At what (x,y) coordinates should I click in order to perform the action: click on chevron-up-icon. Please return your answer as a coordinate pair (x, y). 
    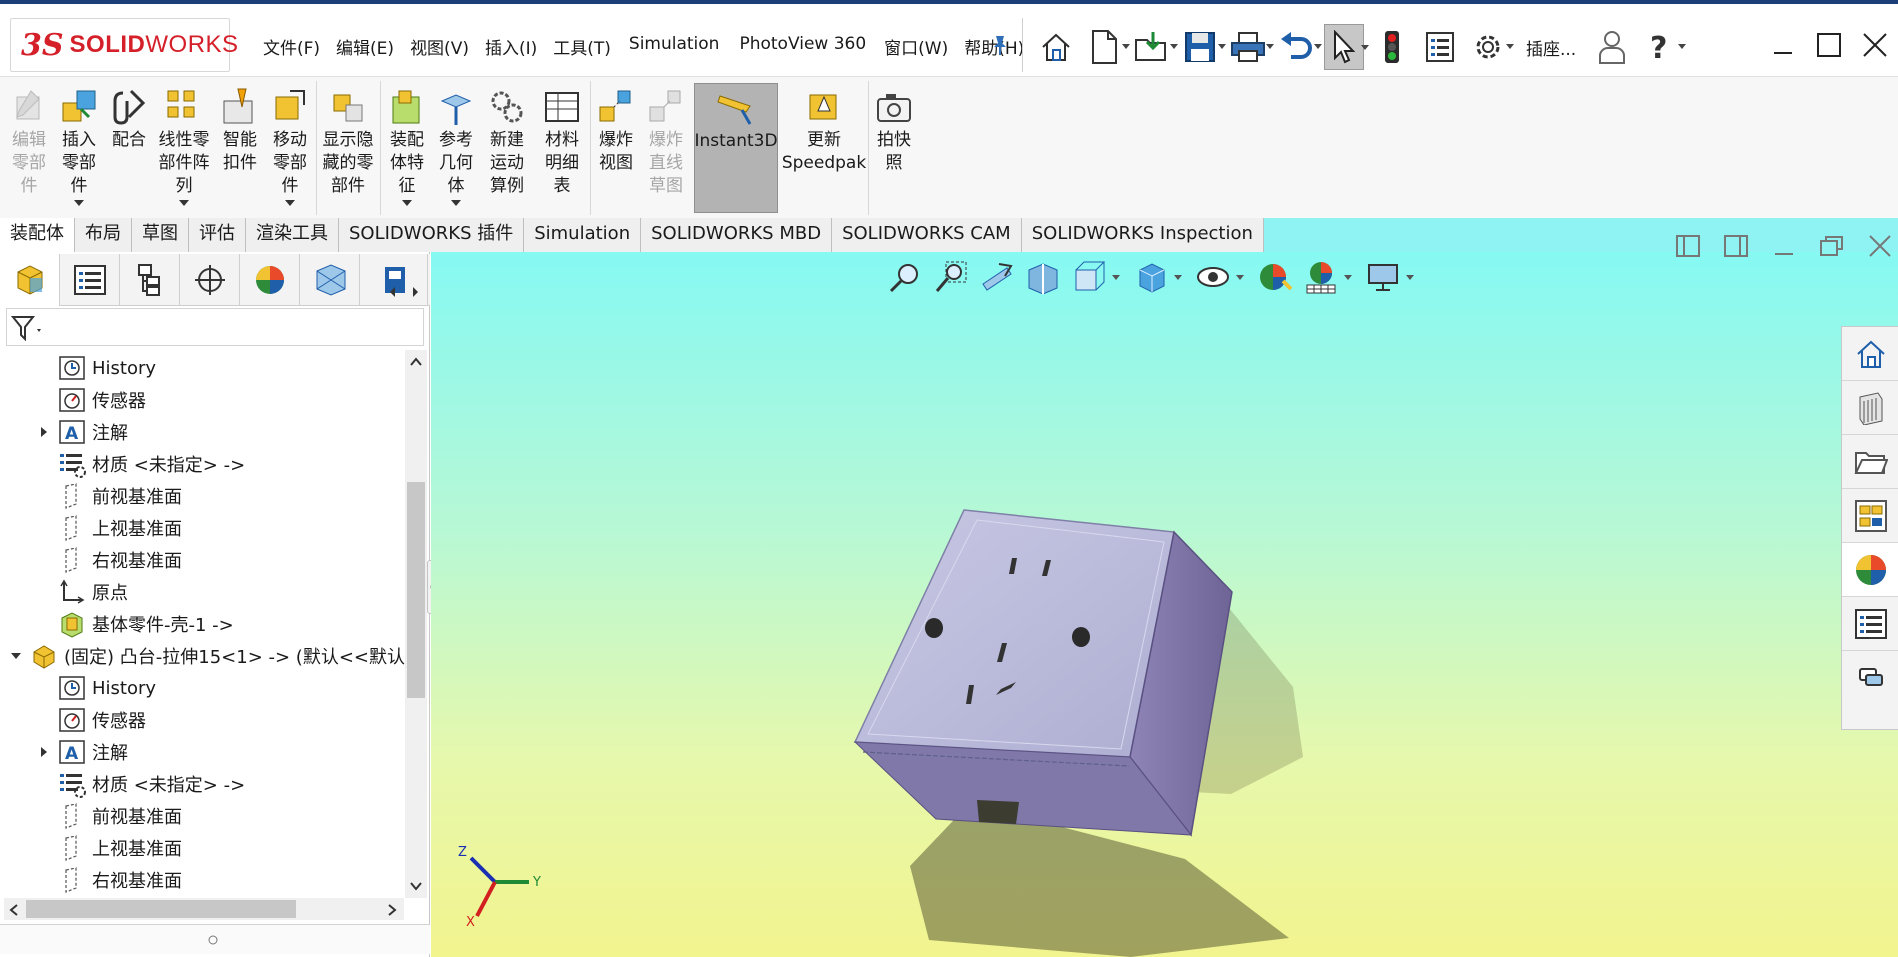
    Looking at the image, I should click on (416, 362).